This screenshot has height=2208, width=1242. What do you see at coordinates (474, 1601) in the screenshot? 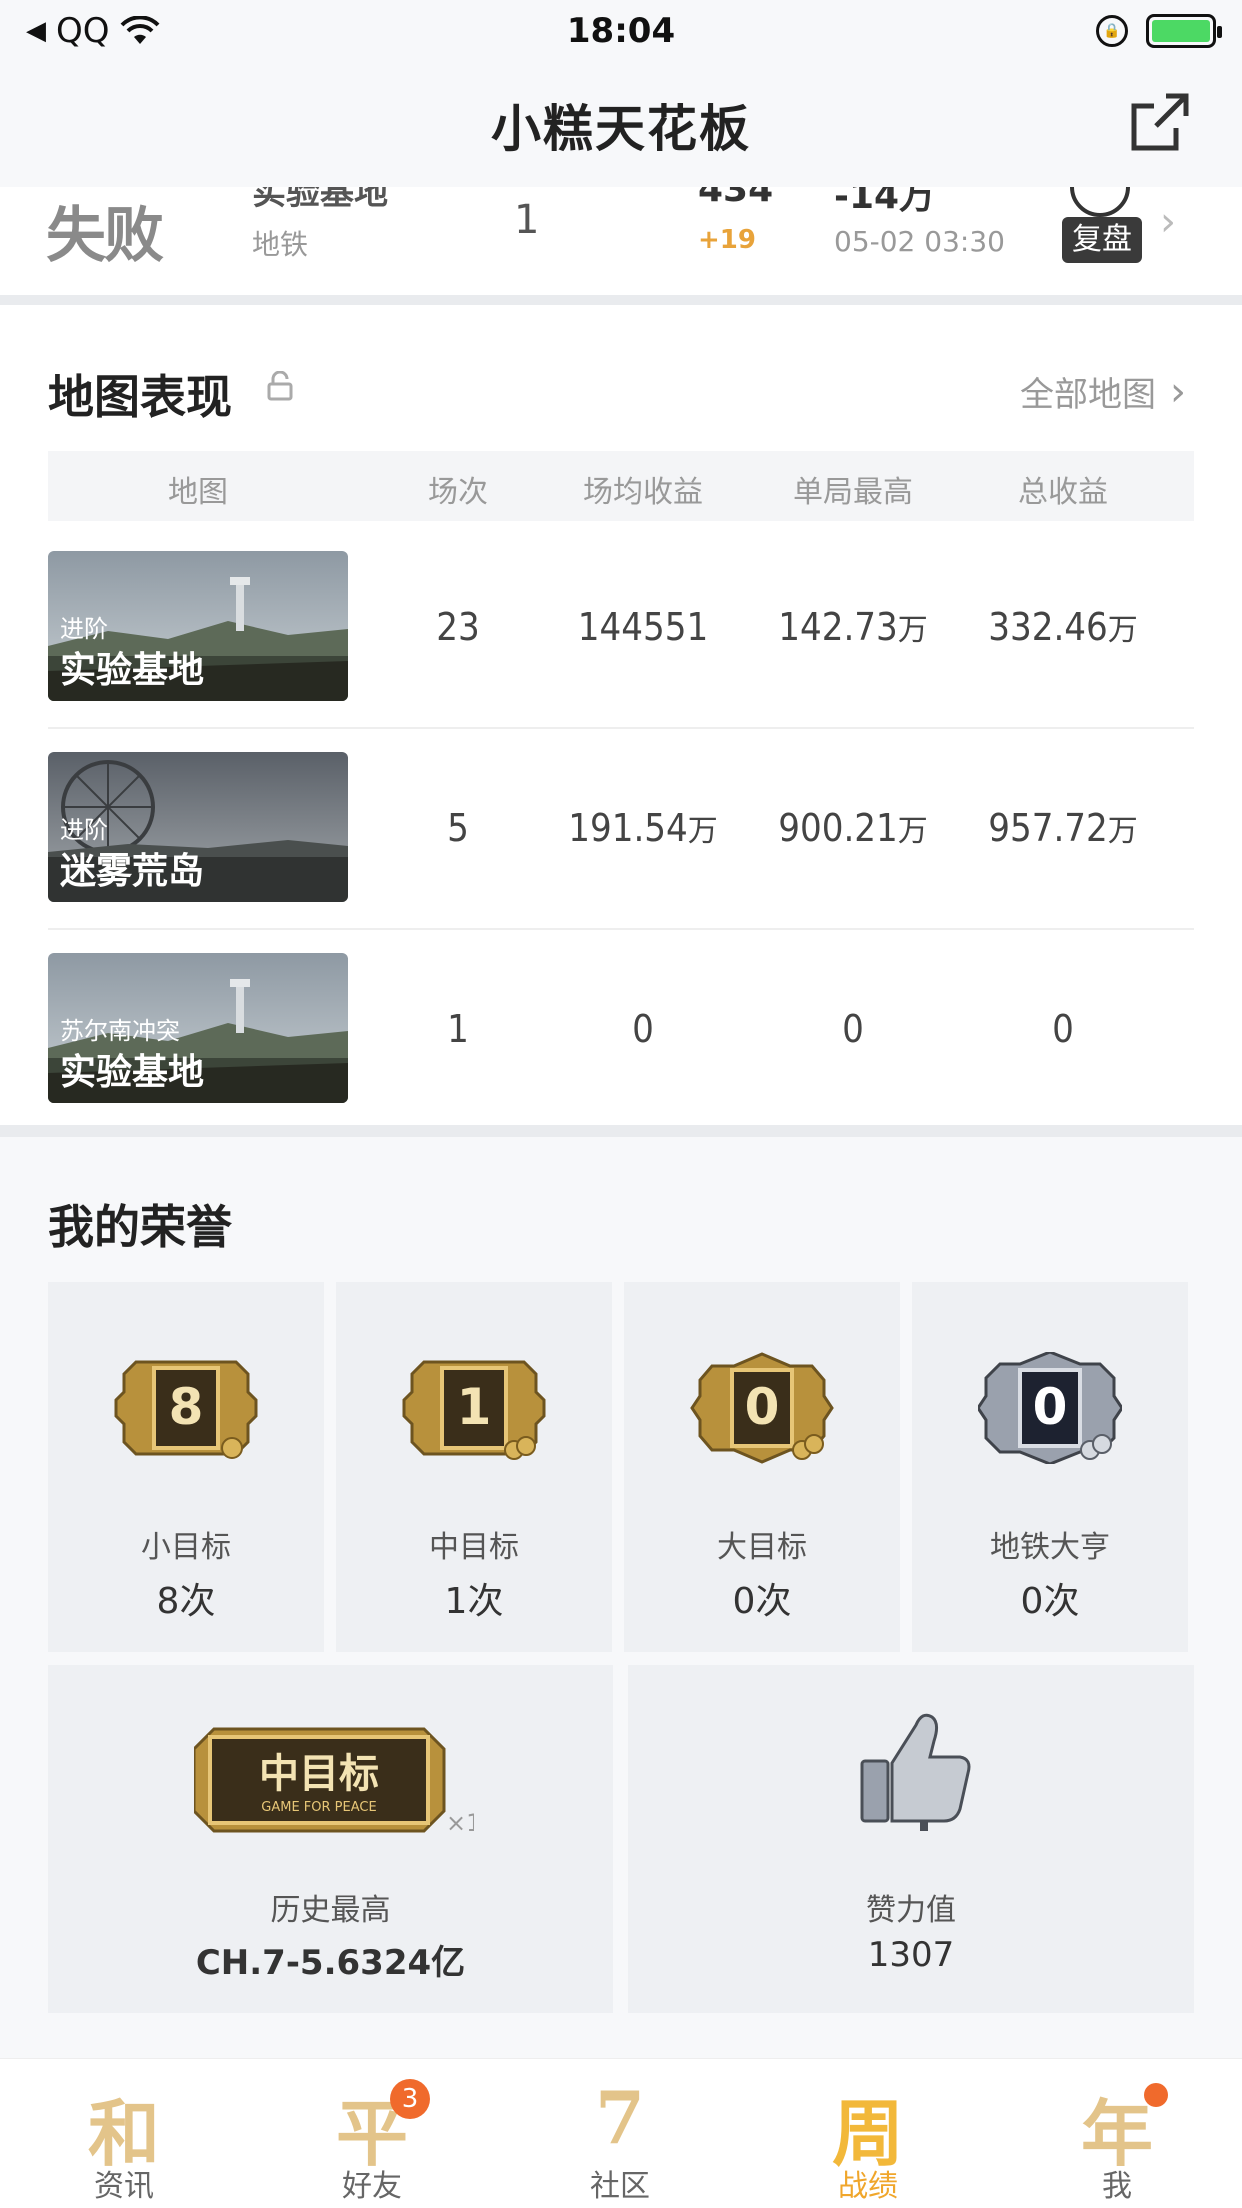
I see `honor-count: 1次` at bounding box center [474, 1601].